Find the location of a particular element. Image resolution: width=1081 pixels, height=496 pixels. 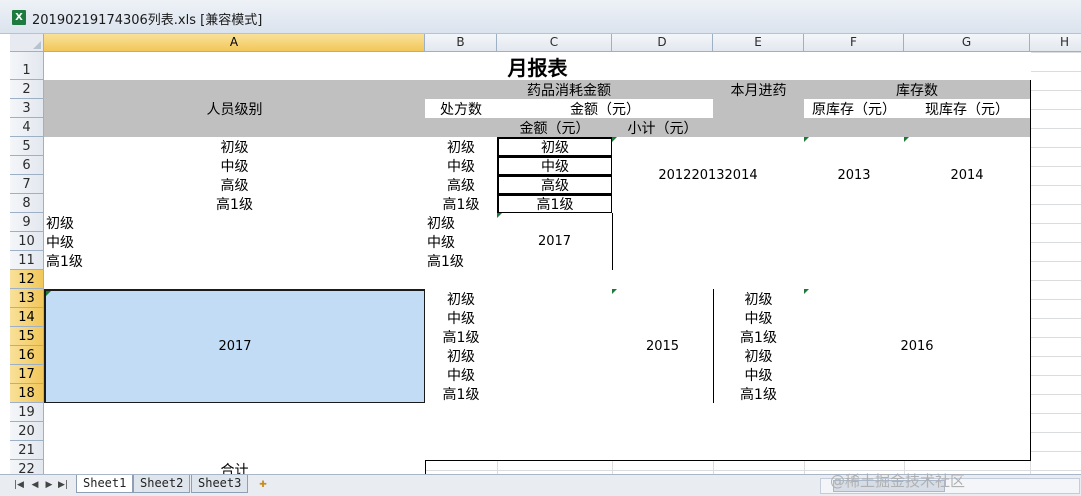

row-header-10: 10 is located at coordinates (27, 241).